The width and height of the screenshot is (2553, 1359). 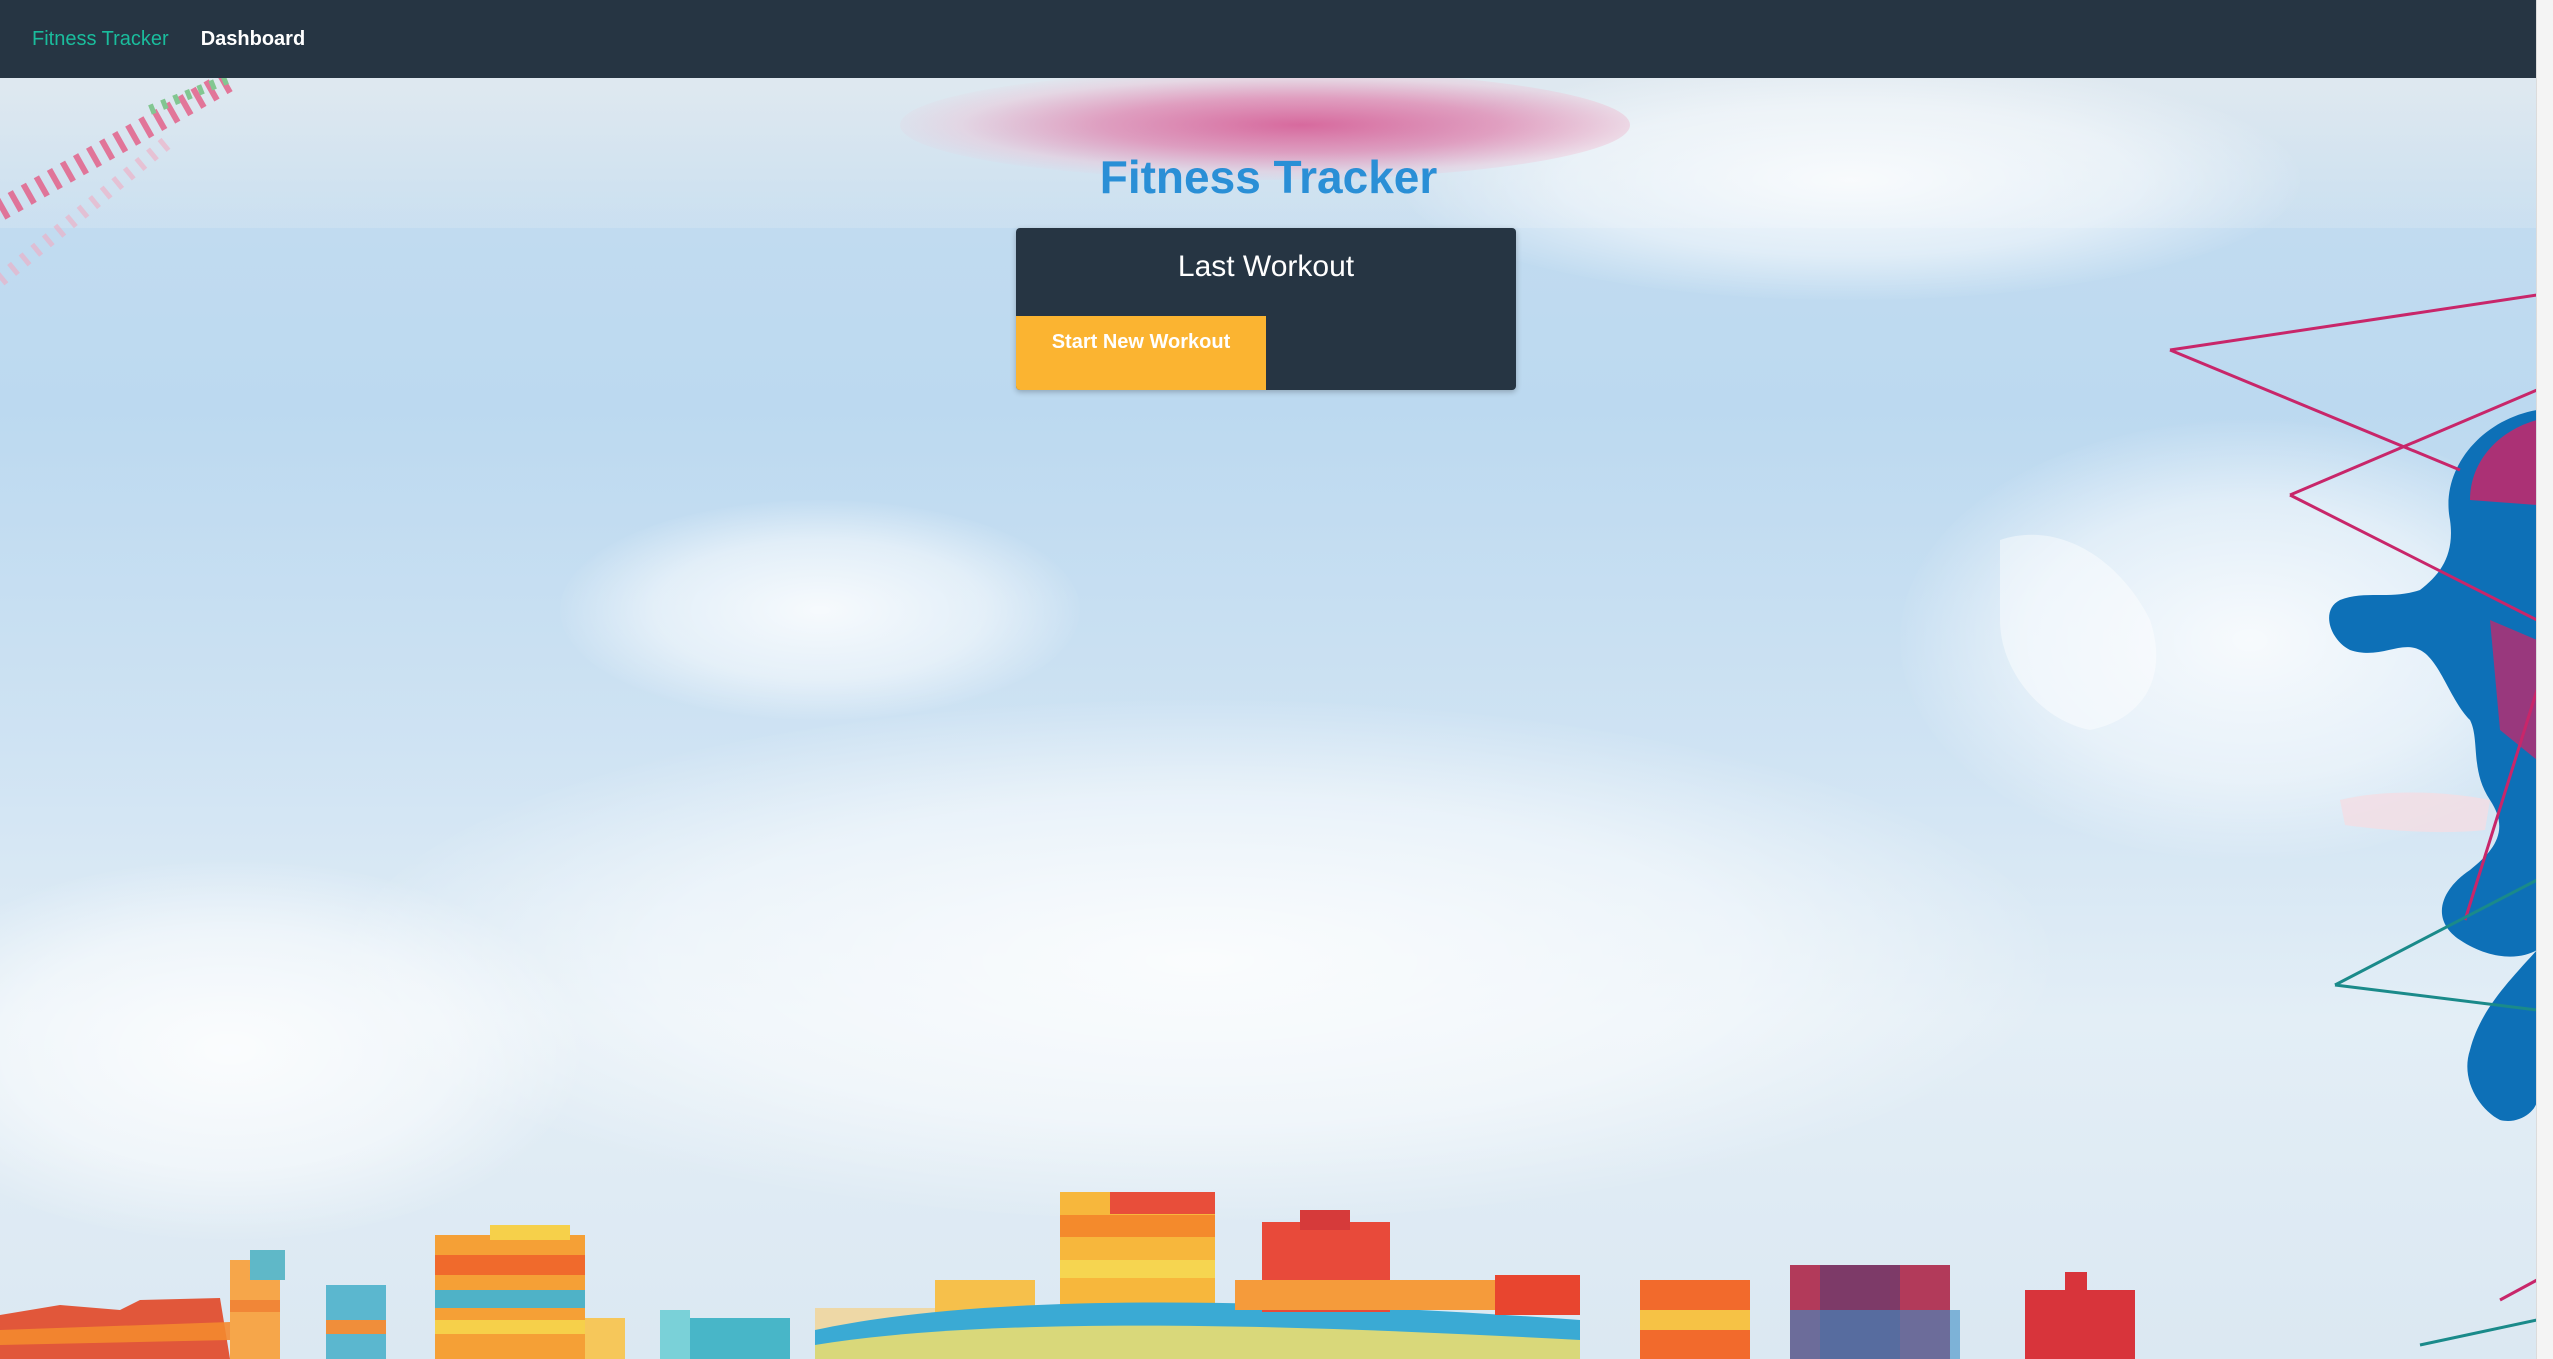 I want to click on nav-link-dashboard: Dashboard, so click(x=253, y=39).